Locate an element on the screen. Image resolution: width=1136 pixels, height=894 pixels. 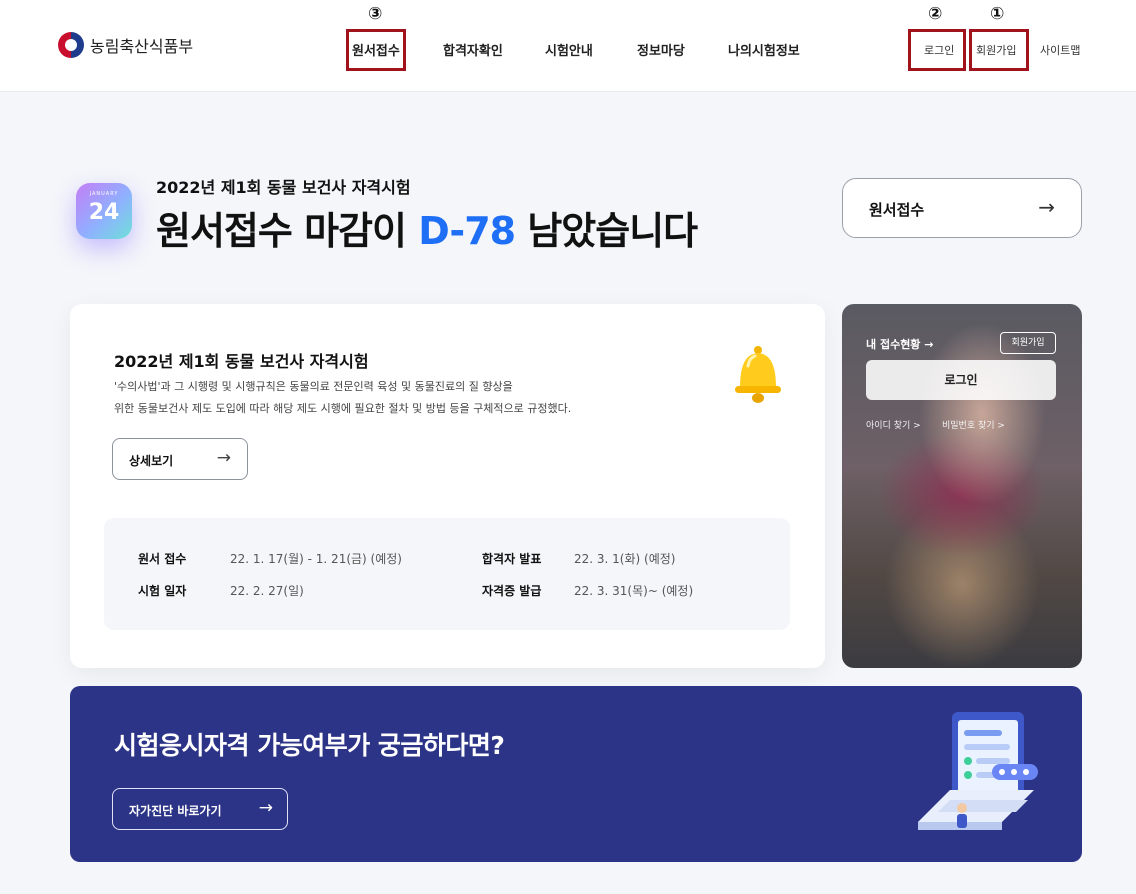
nav-item-exam-guide: 시험안내 is located at coordinates (569, 49).